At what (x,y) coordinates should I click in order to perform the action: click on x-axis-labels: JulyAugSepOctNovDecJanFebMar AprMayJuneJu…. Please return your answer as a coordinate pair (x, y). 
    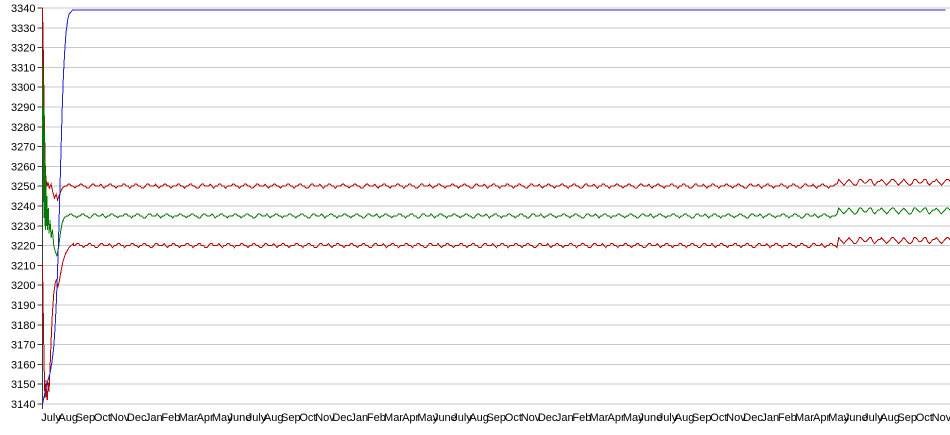
    Looking at the image, I should click on (495, 418).